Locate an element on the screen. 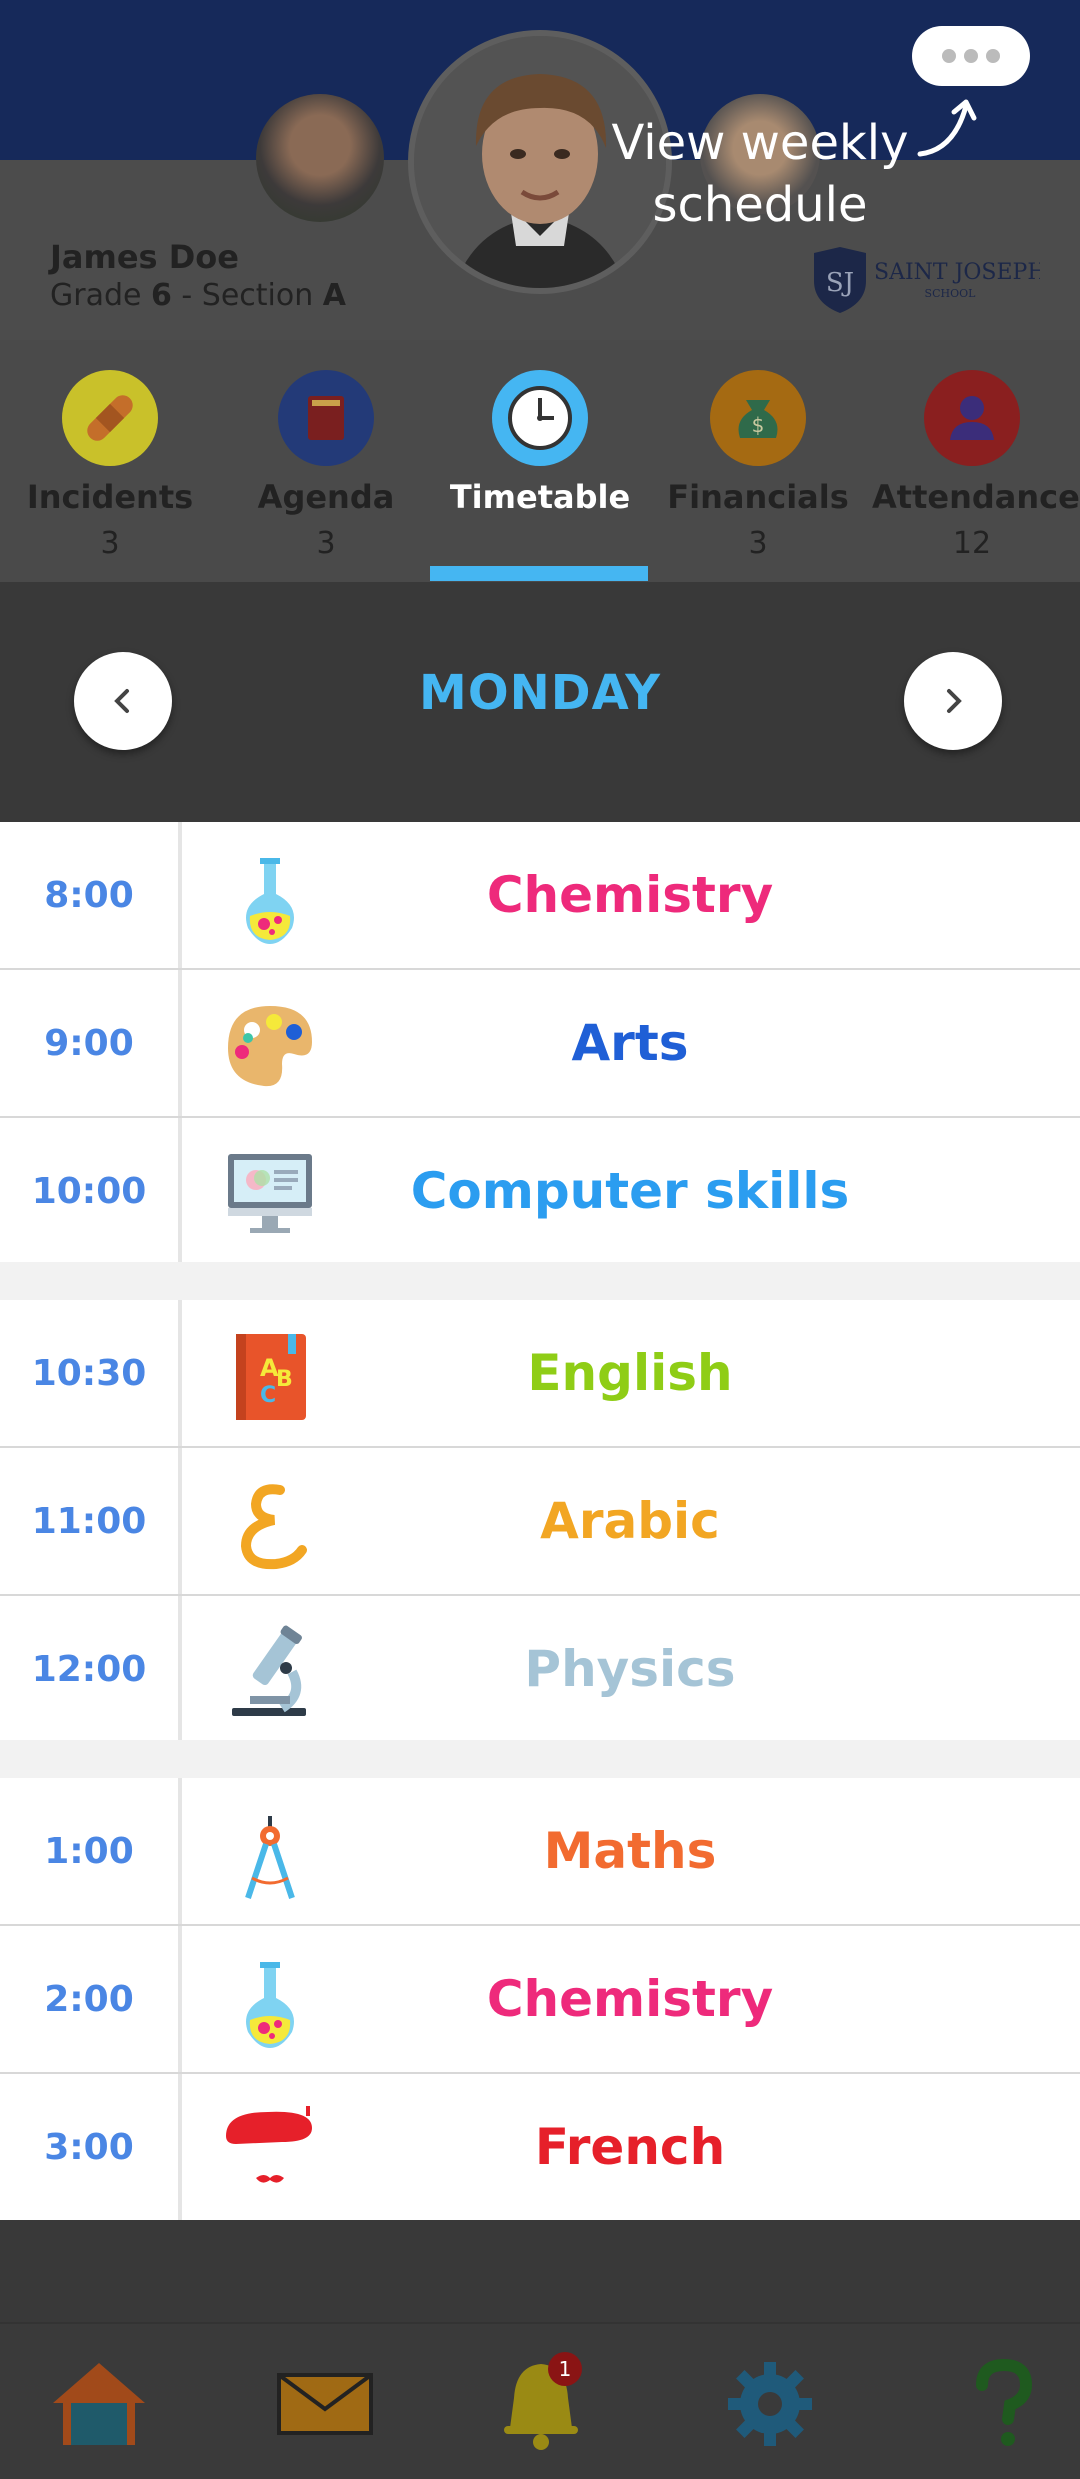  school-subtitle: SCHOOL is located at coordinates (951, 293).